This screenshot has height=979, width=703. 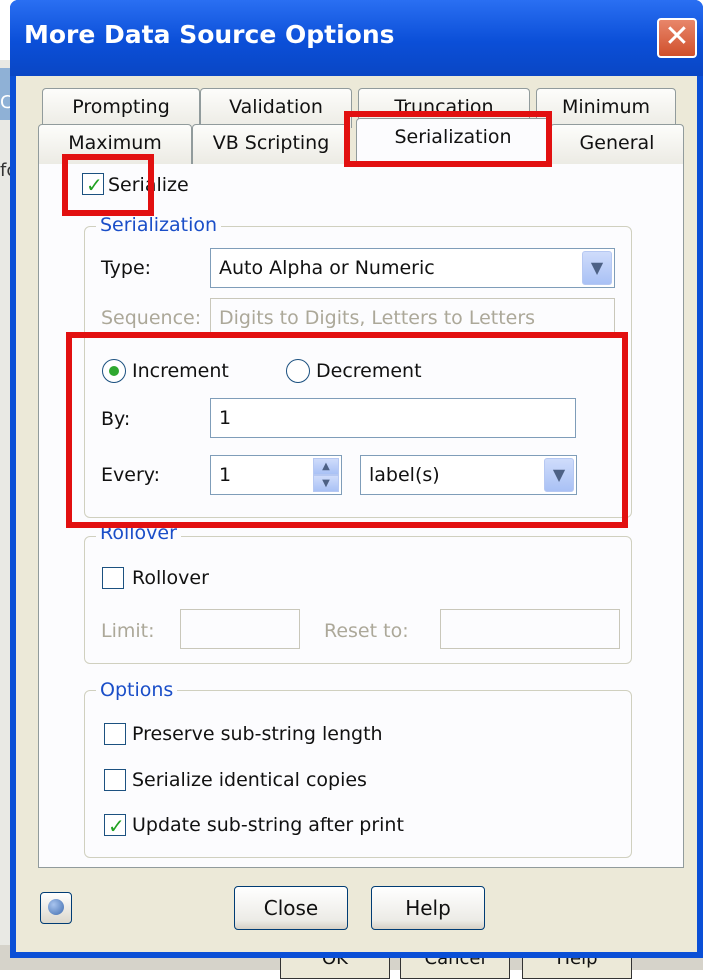 What do you see at coordinates (366, 631) in the screenshot?
I see `reset-to-label: Reset to:` at bounding box center [366, 631].